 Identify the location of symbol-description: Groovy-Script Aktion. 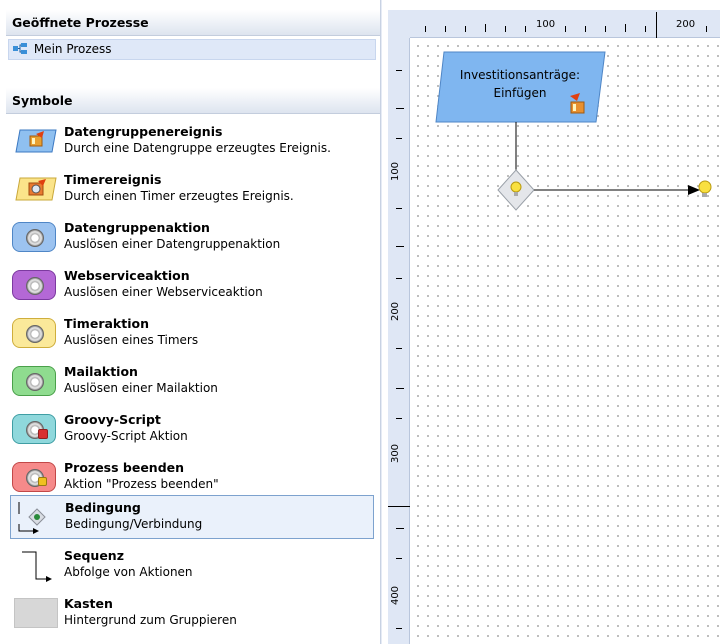
(126, 436).